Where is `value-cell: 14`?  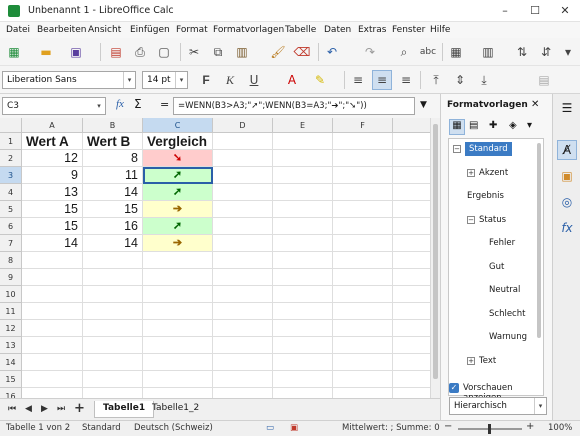 value-cell: 14 is located at coordinates (113, 192).